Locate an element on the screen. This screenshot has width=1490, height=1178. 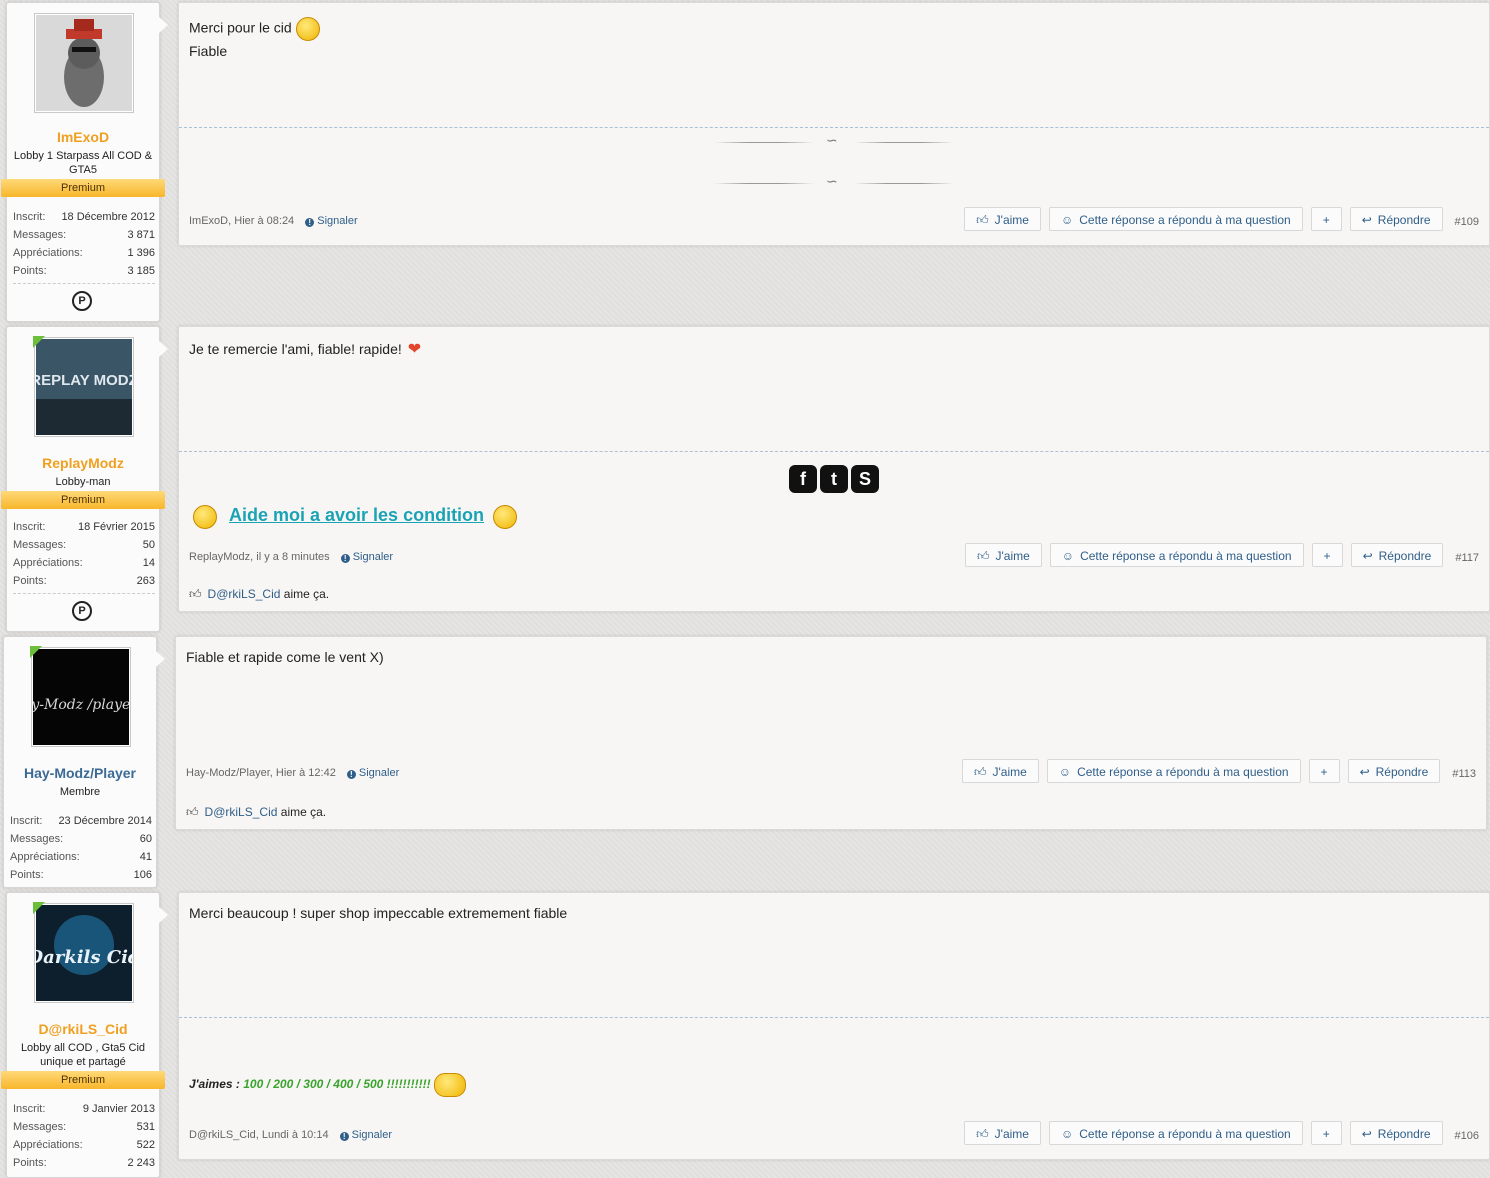
username: ReplayModz is located at coordinates (83, 463).